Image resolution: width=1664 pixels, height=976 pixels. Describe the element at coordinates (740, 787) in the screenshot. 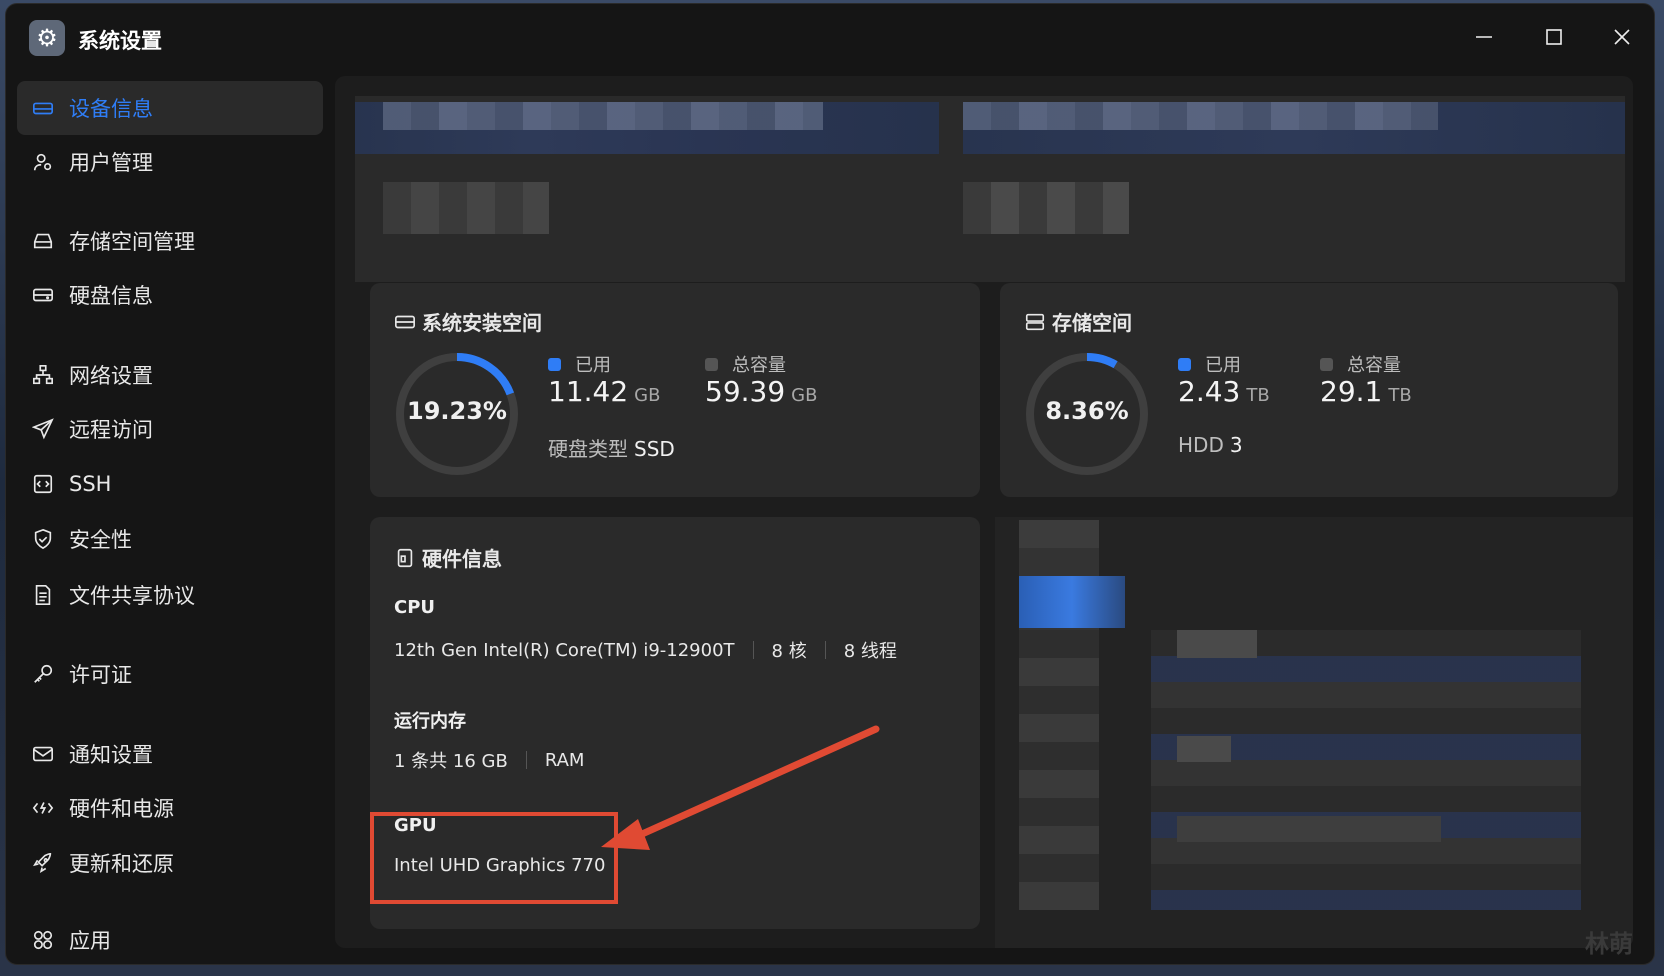

I see `annotation-arrow` at that location.